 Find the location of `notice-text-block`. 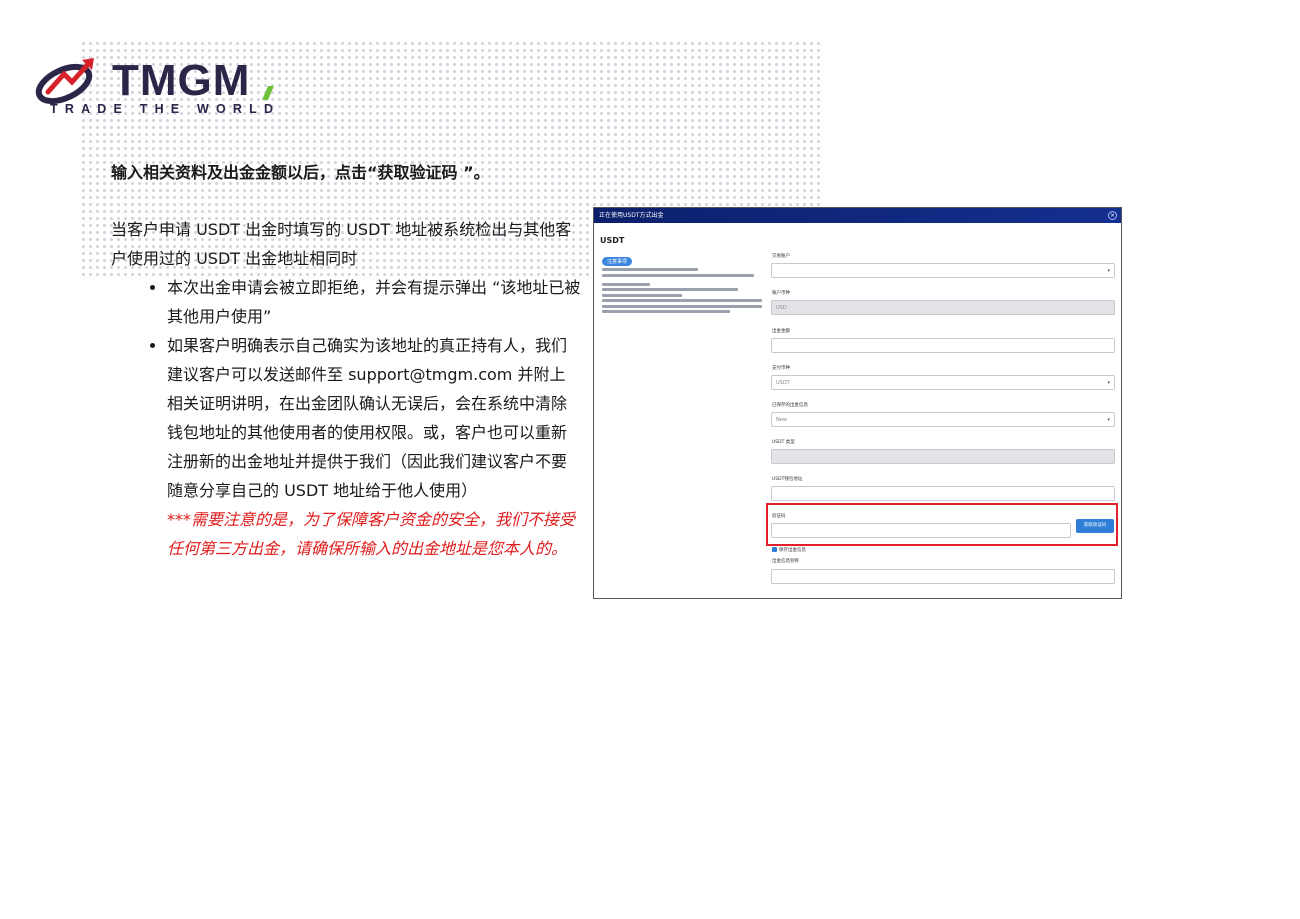

notice-text-block is located at coordinates (682, 292).